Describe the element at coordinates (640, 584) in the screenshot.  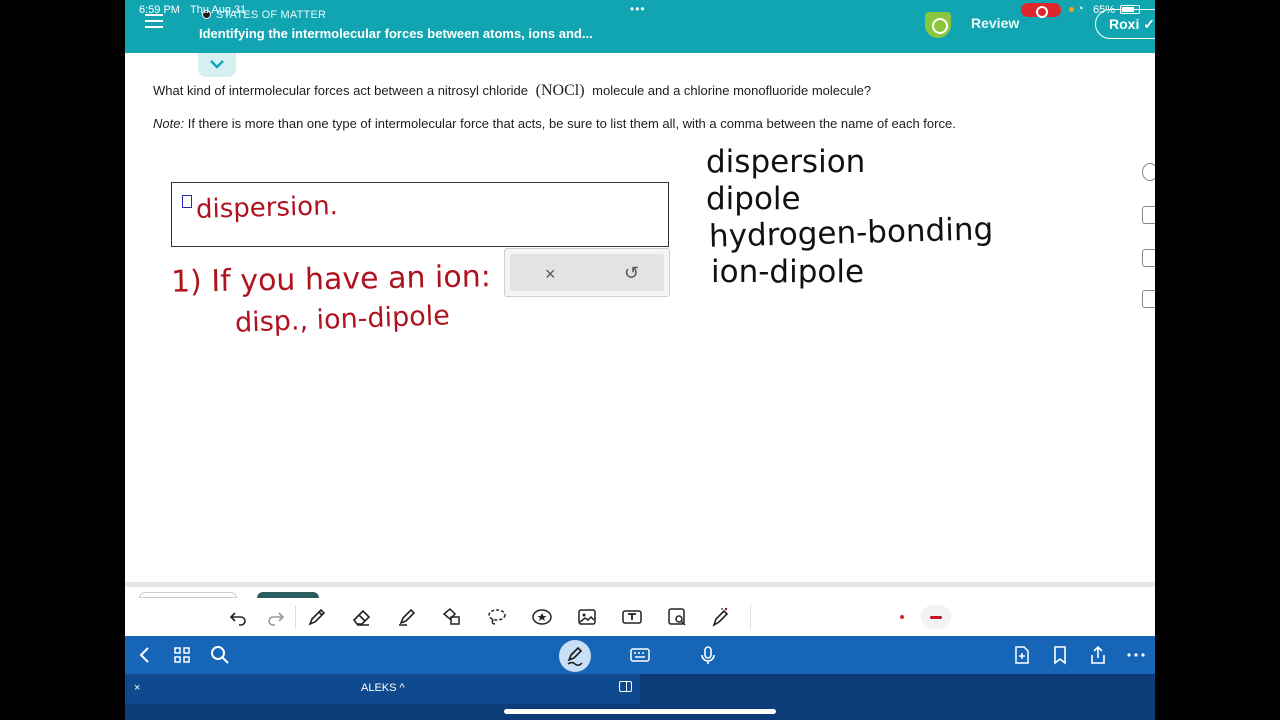
I see `content-divider` at that location.